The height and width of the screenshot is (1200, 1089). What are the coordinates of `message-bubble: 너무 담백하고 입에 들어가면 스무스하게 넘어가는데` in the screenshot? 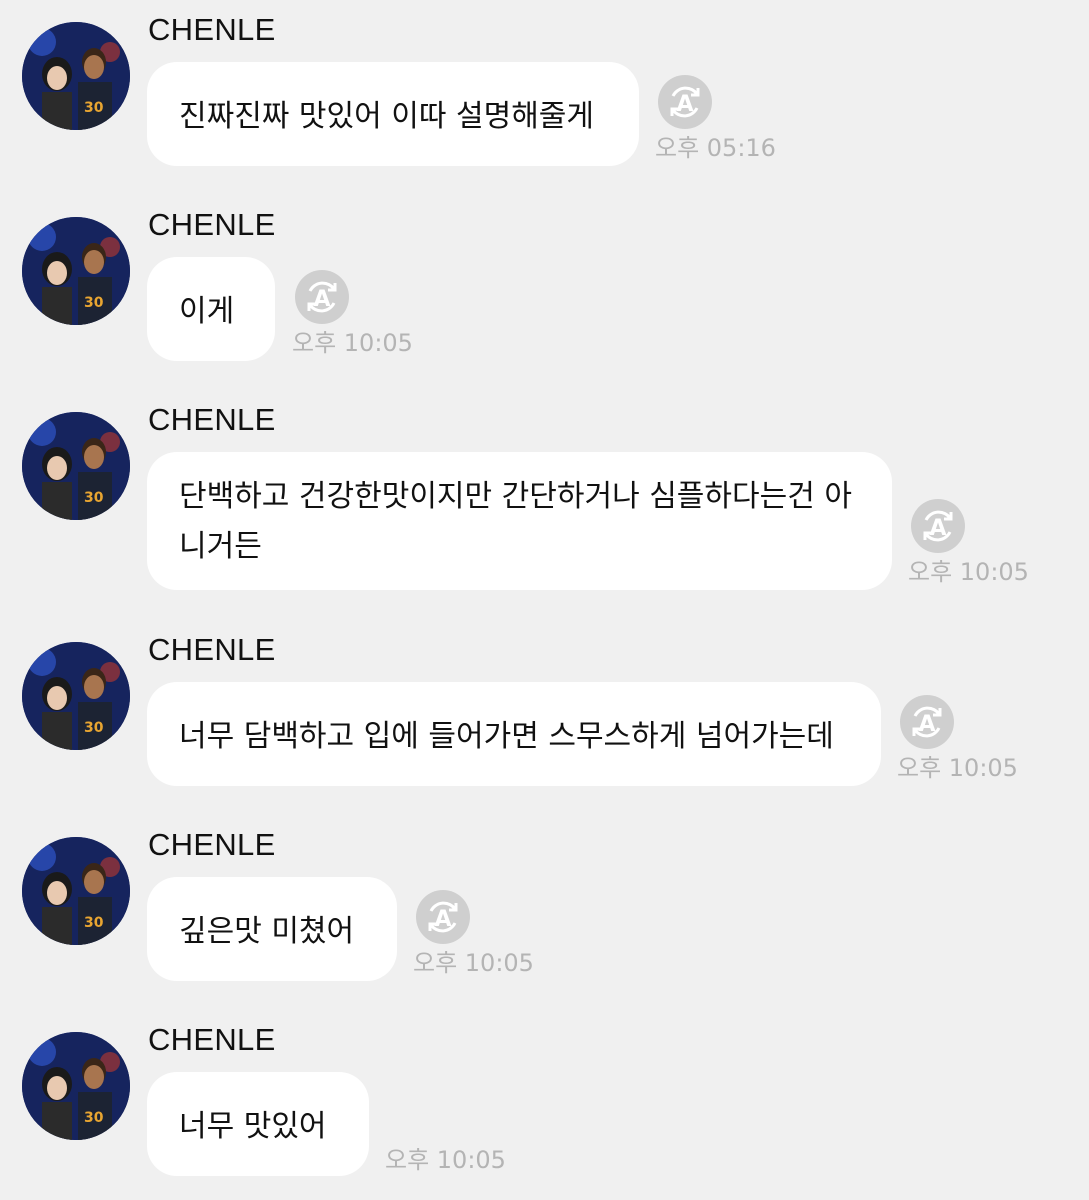 It's located at (514, 734).